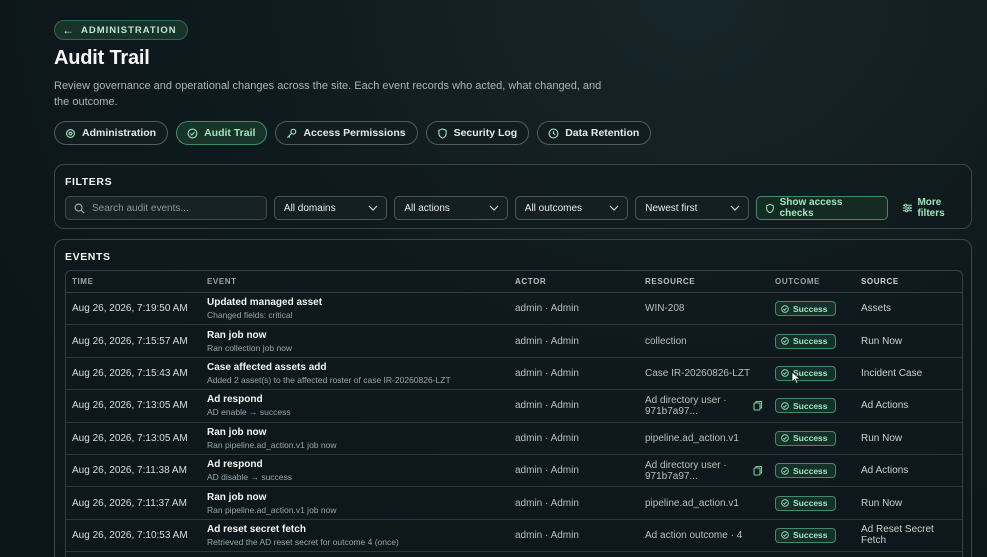  What do you see at coordinates (710, 308) in the screenshot?
I see `resource-cell: WIN-208` at bounding box center [710, 308].